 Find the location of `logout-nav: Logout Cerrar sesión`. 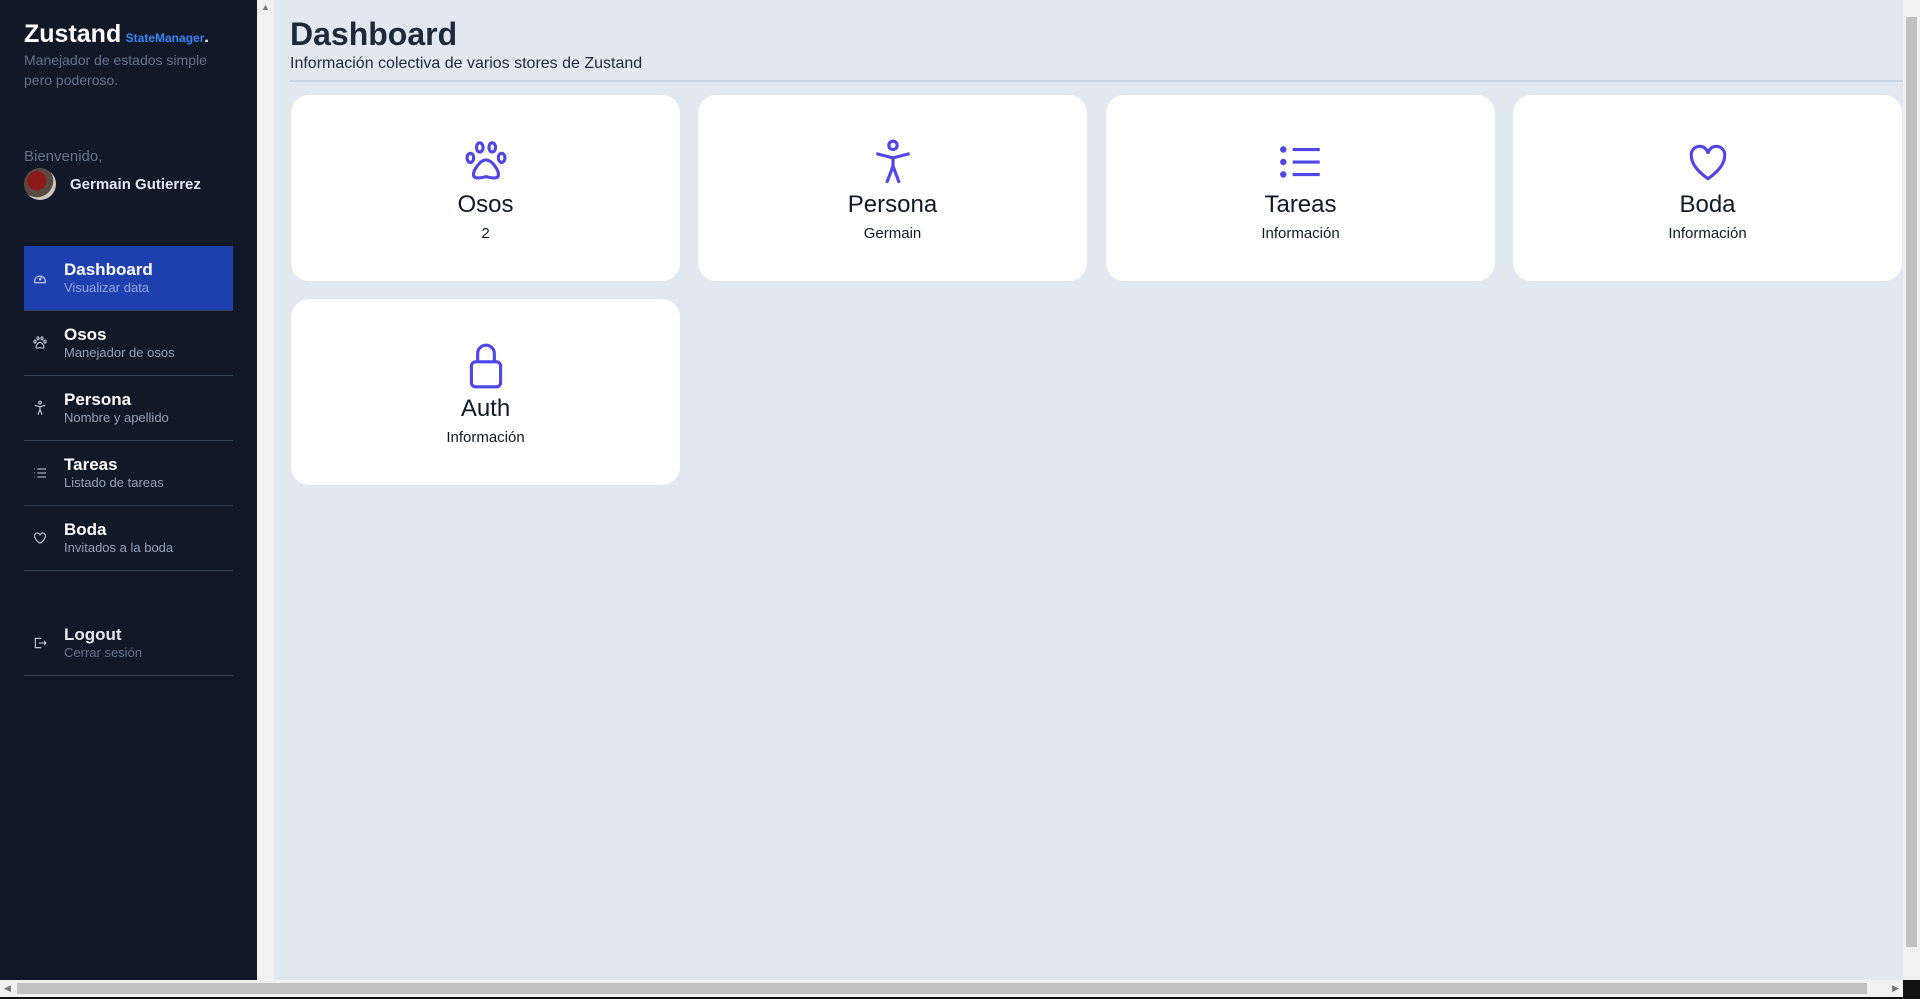

logout-nav: Logout Cerrar sesión is located at coordinates (128, 643).